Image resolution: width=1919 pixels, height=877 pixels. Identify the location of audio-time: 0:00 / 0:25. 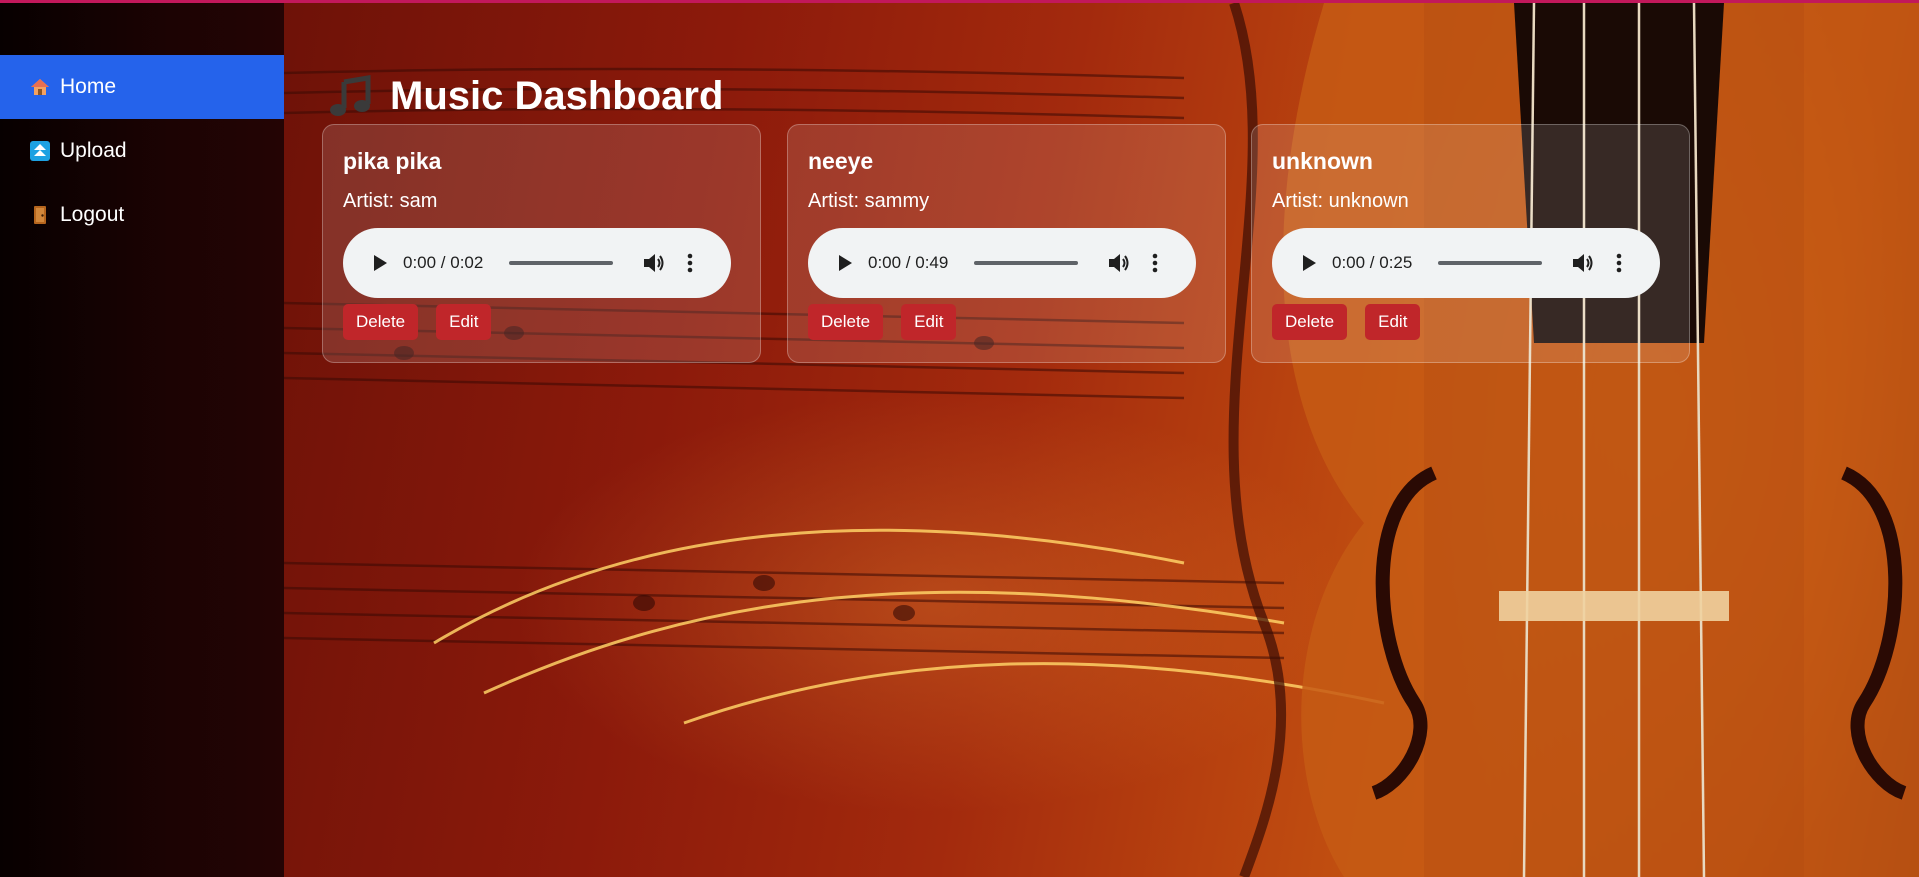
(1372, 262).